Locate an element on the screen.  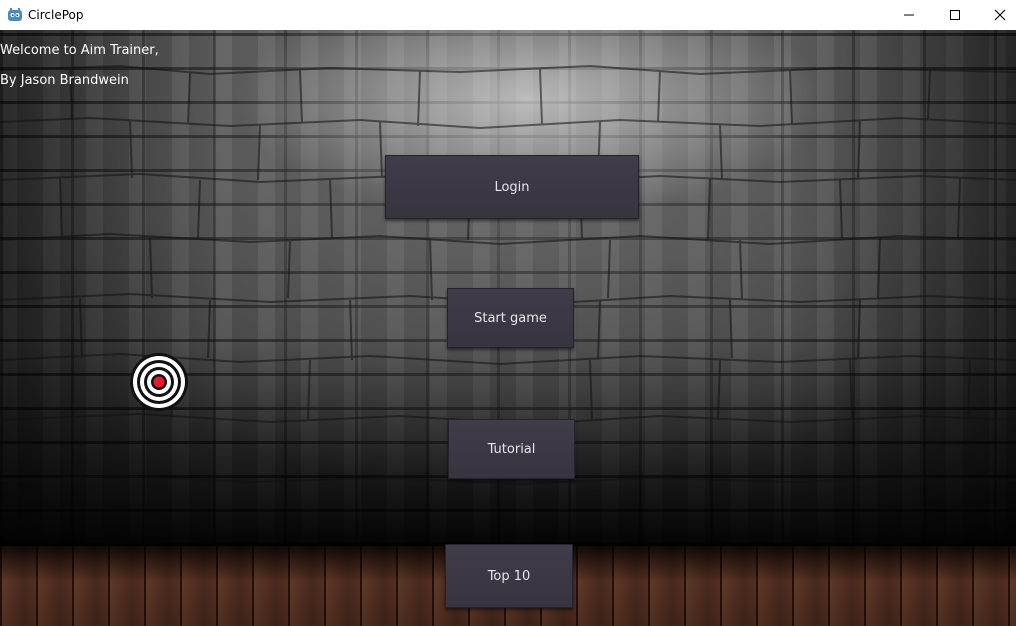
maximize-button is located at coordinates (955, 15).